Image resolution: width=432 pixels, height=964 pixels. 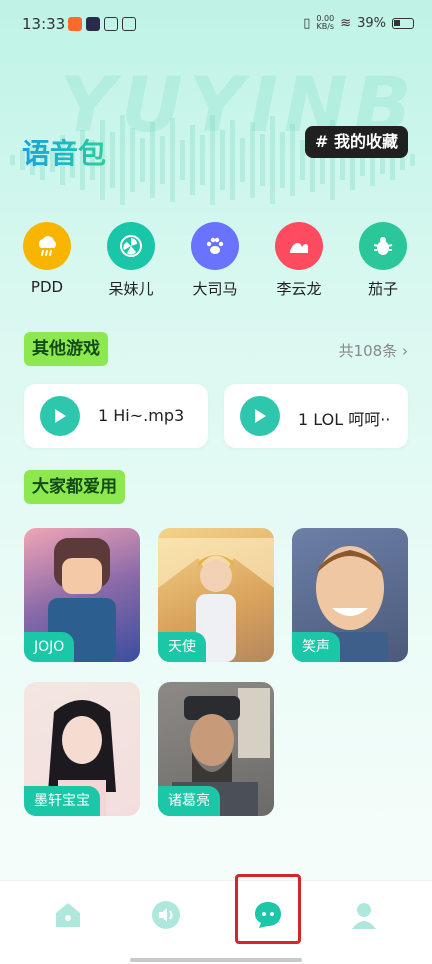 What do you see at coordinates (344, 419) in the screenshot?
I see `audio-title: 1 LOL 呵呵··` at bounding box center [344, 419].